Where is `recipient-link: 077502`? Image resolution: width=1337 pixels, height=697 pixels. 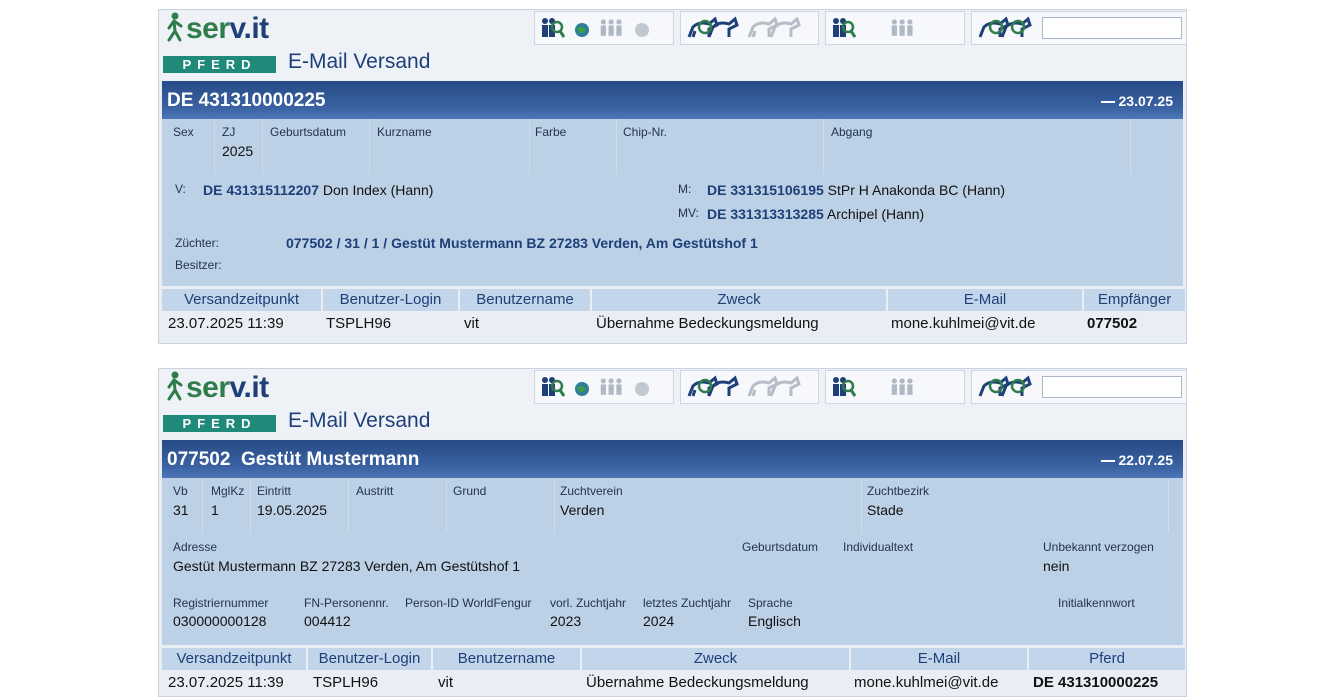
recipient-link: 077502 is located at coordinates (1112, 323).